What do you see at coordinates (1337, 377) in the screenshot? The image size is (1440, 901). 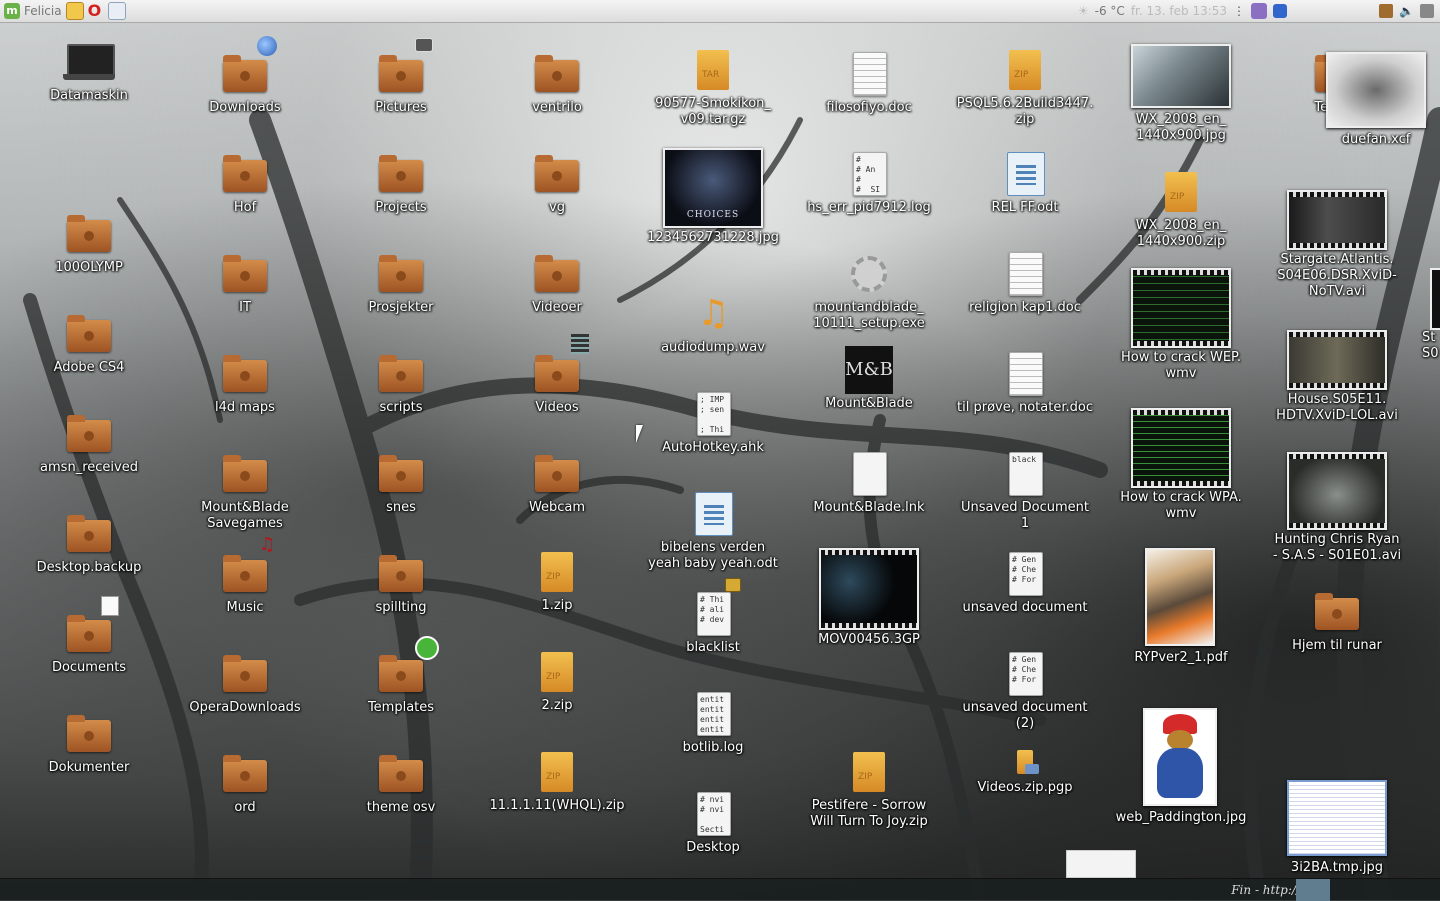 I see `desktop-icon-house-s05e11: House.S05E11. HDTV.XviD-LOL.avi` at bounding box center [1337, 377].